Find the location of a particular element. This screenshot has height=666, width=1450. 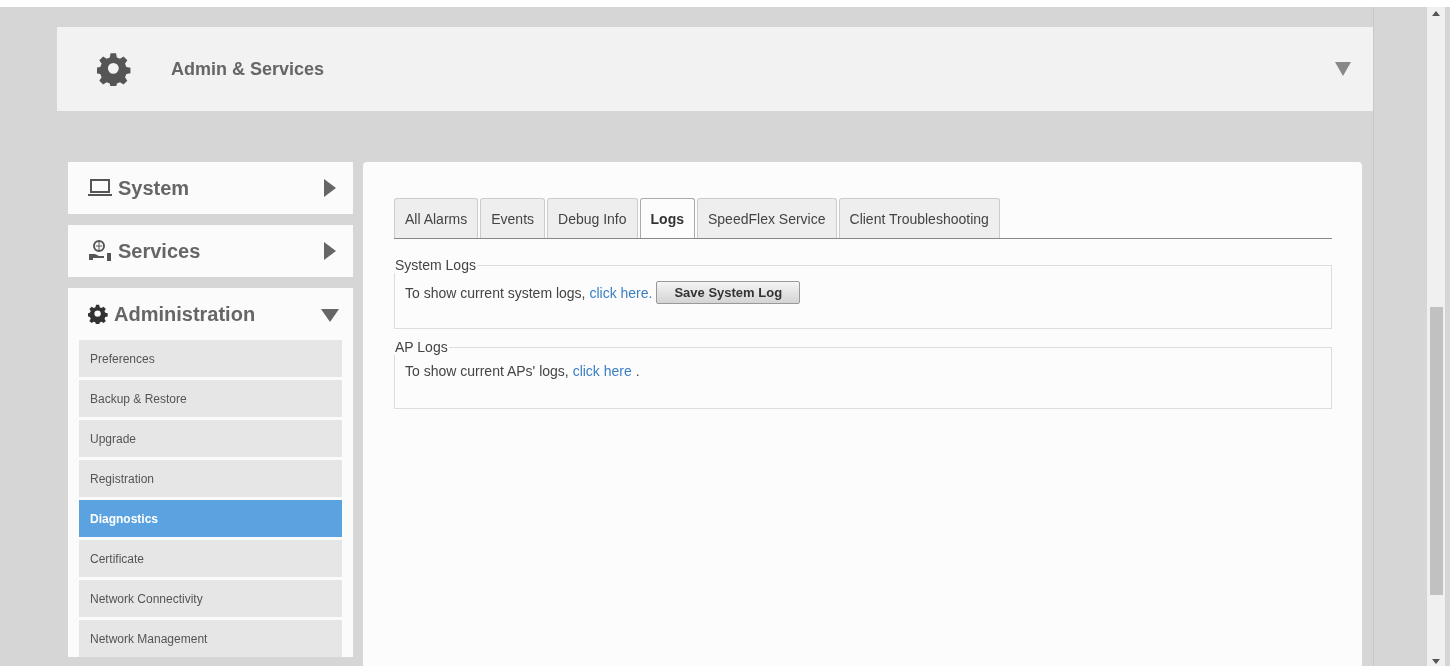

tab: Debug Info is located at coordinates (592, 218).